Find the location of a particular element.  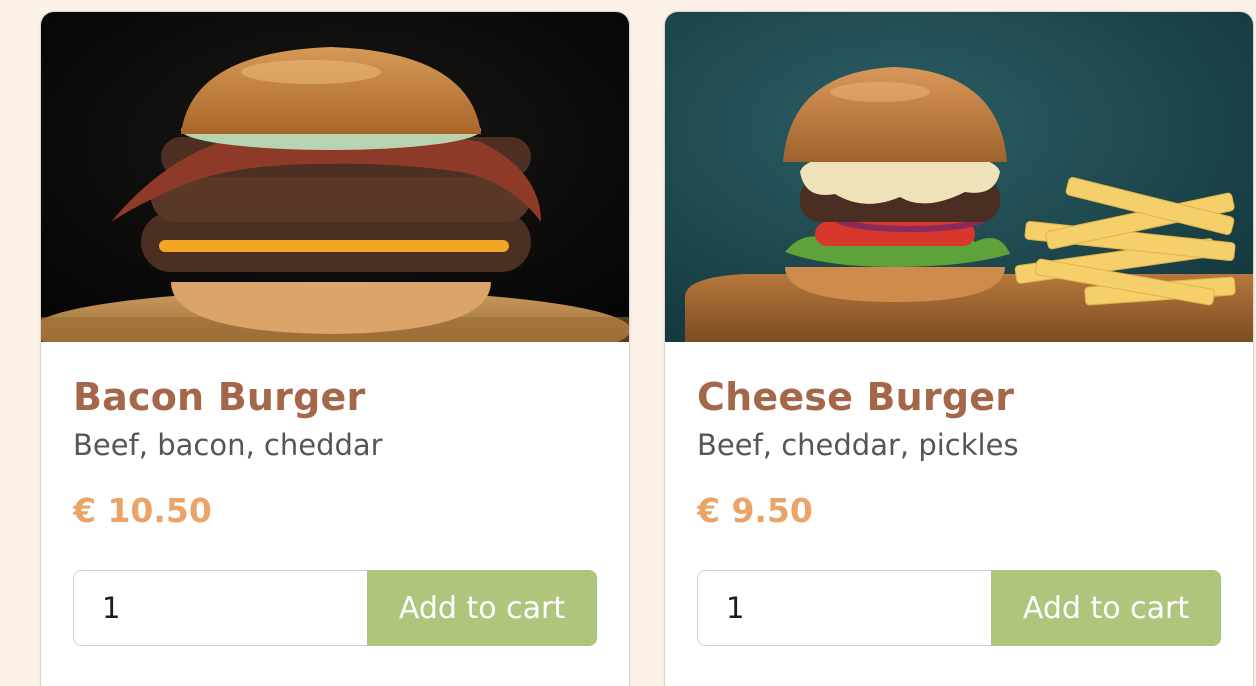

product-price: € 10.50 is located at coordinates (142, 510).